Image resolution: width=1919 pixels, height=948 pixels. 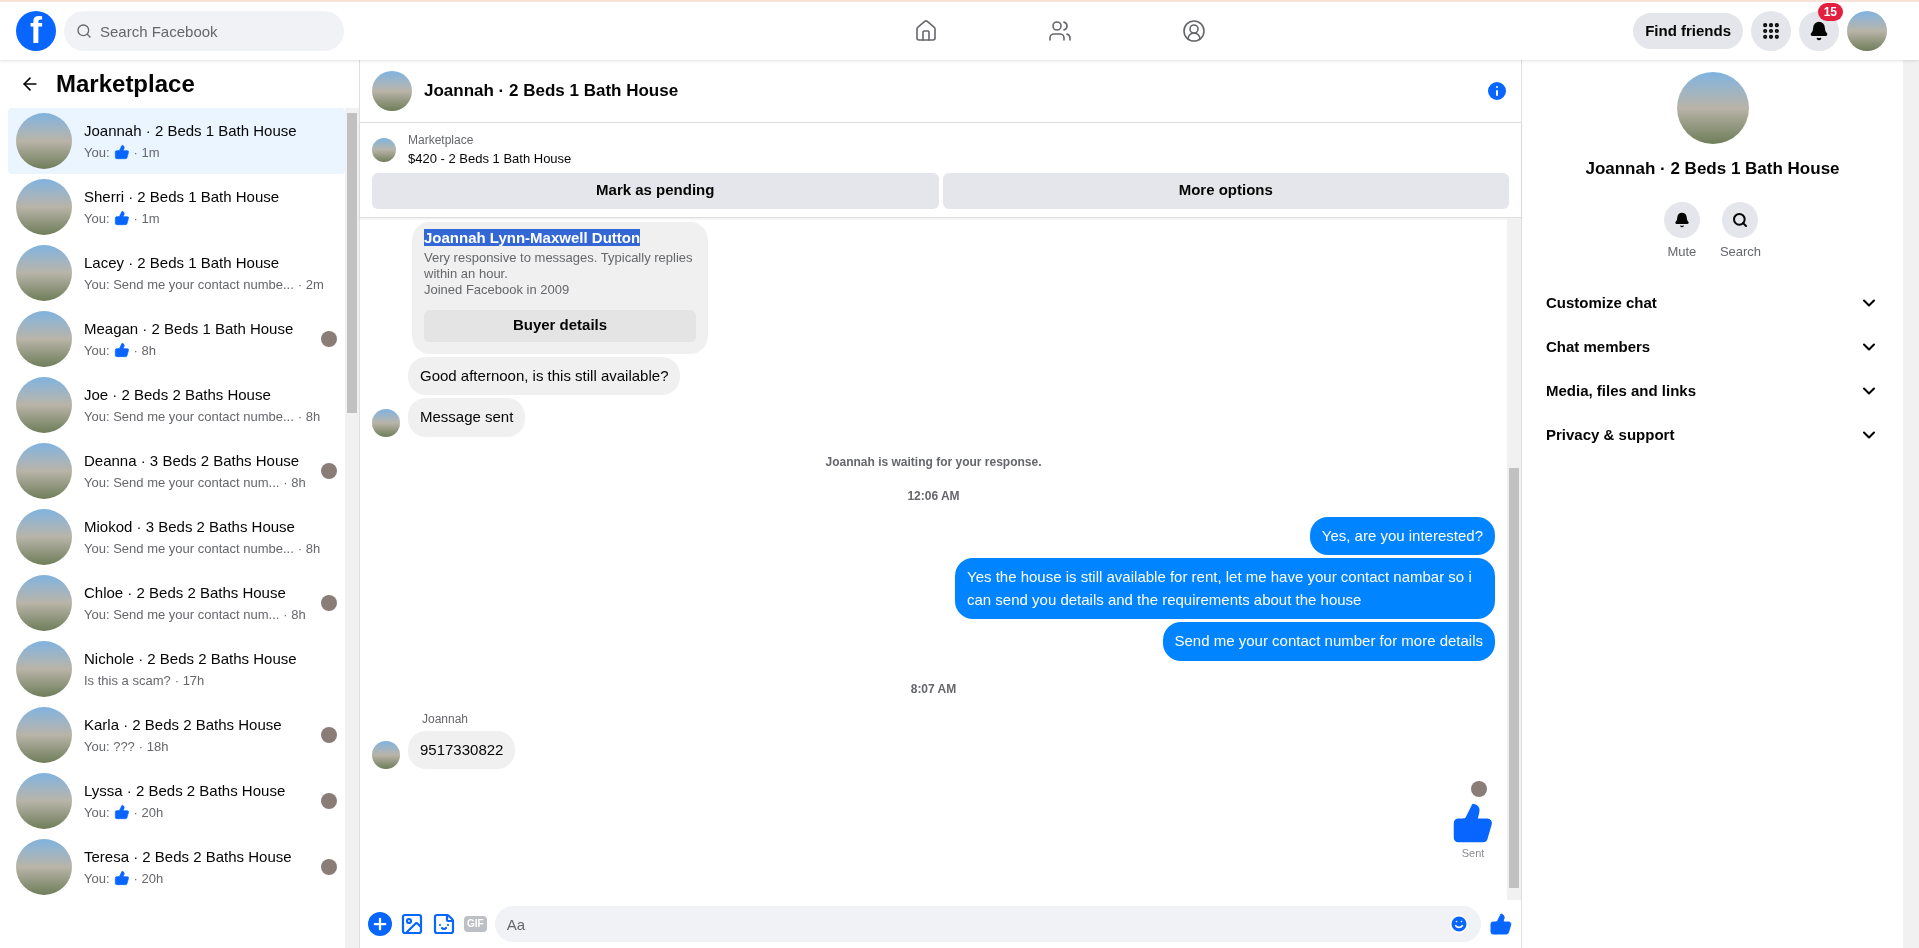 I want to click on find-friends-button: Find friends, so click(x=1688, y=31).